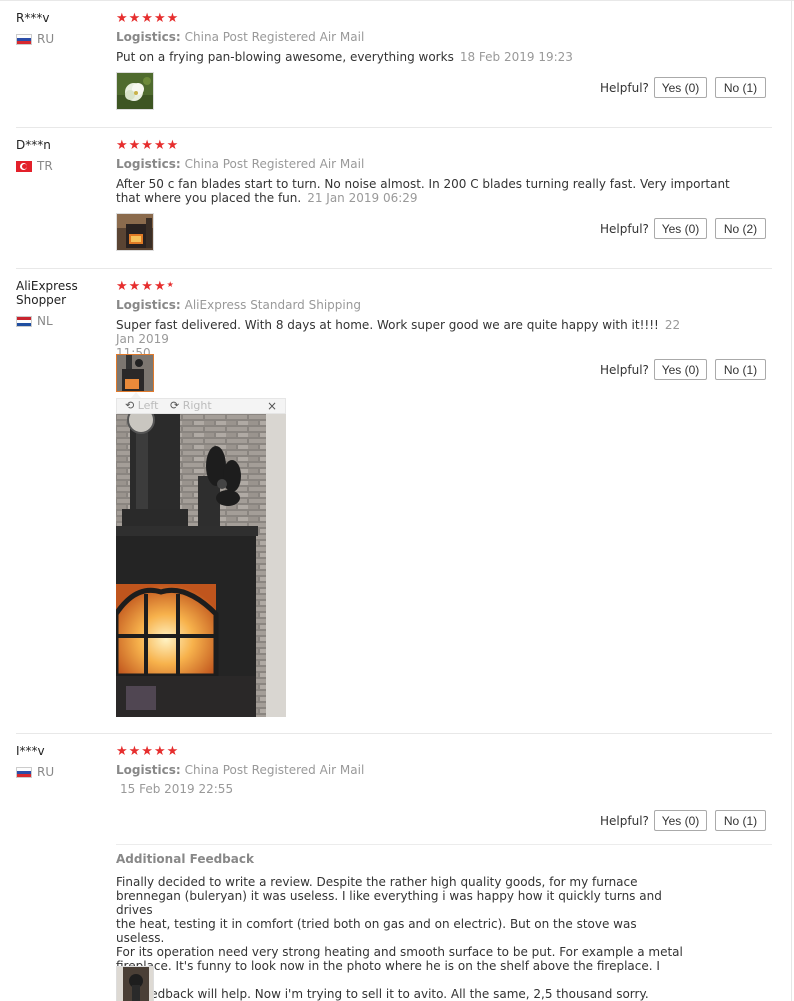  I want to click on flower-photo-icon, so click(135, 91).